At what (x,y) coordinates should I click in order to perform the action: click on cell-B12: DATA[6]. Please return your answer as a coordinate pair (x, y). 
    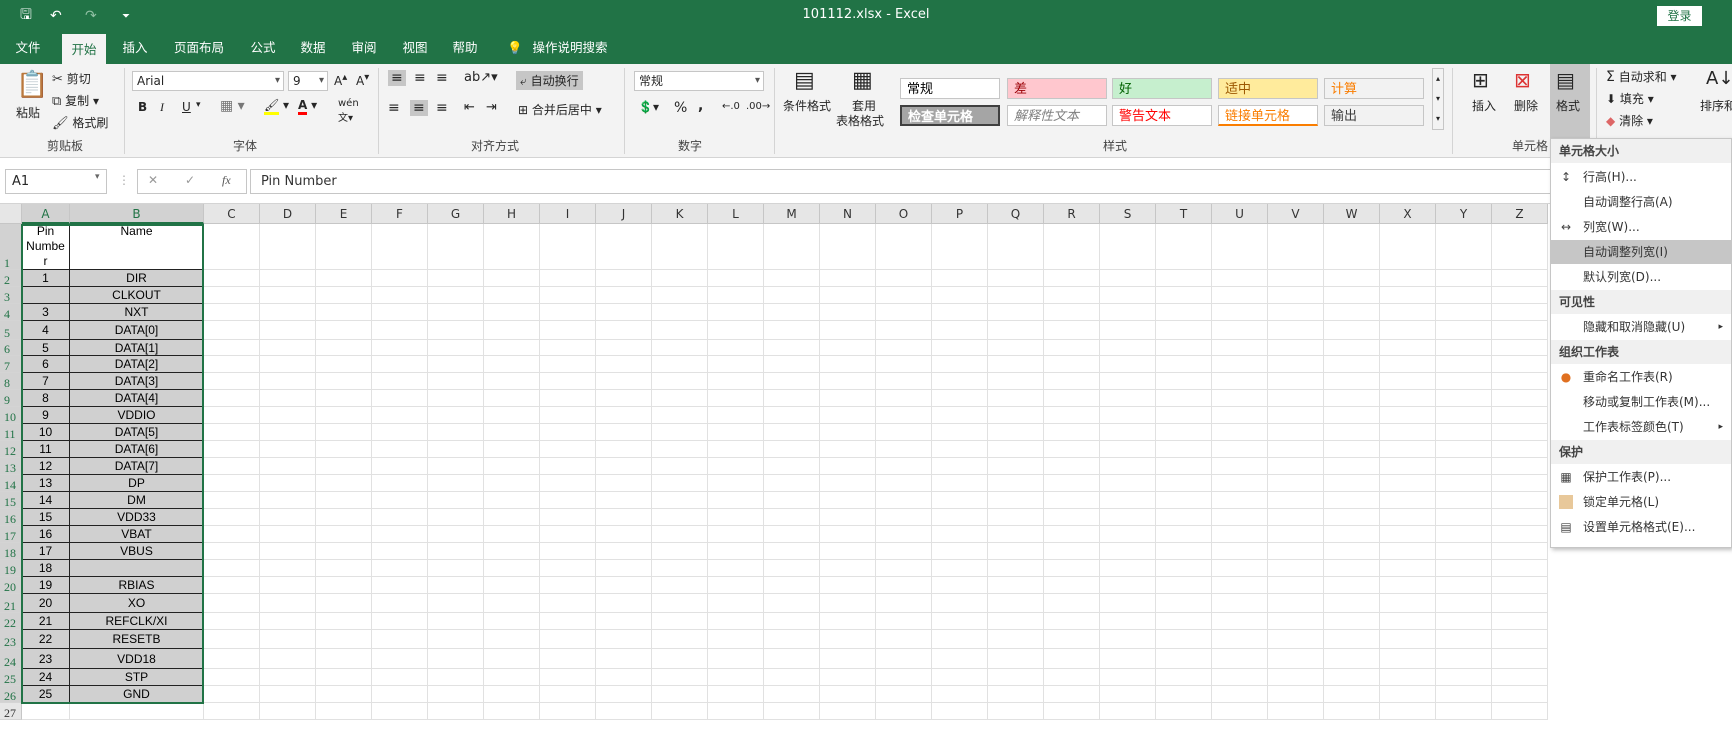
    Looking at the image, I should click on (137, 449).